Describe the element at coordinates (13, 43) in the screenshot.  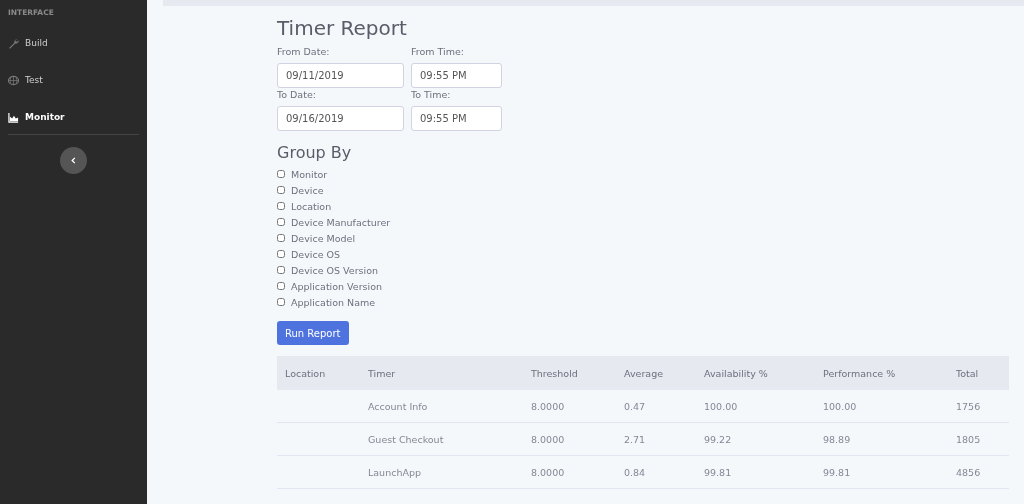
I see `wrench-icon` at that location.